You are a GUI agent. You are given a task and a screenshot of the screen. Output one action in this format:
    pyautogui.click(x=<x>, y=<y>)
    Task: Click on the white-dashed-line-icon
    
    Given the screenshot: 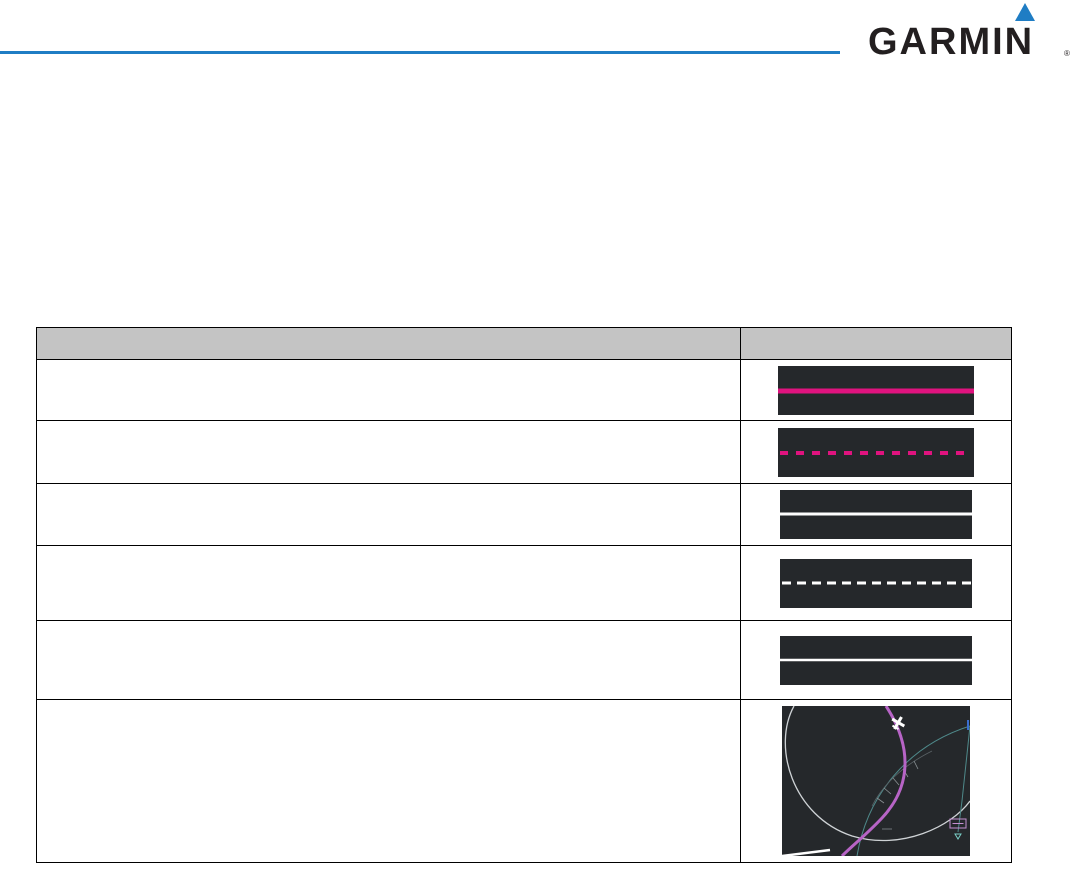 What is the action you would take?
    pyautogui.click(x=875, y=583)
    